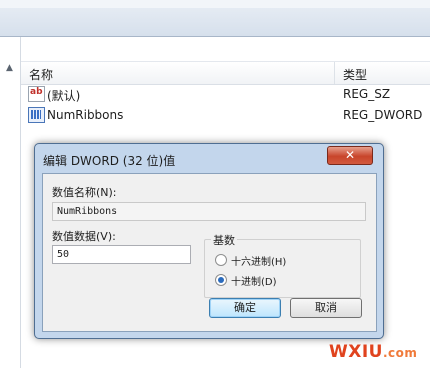  I want to click on column-header-name: 名称, so click(41, 74).